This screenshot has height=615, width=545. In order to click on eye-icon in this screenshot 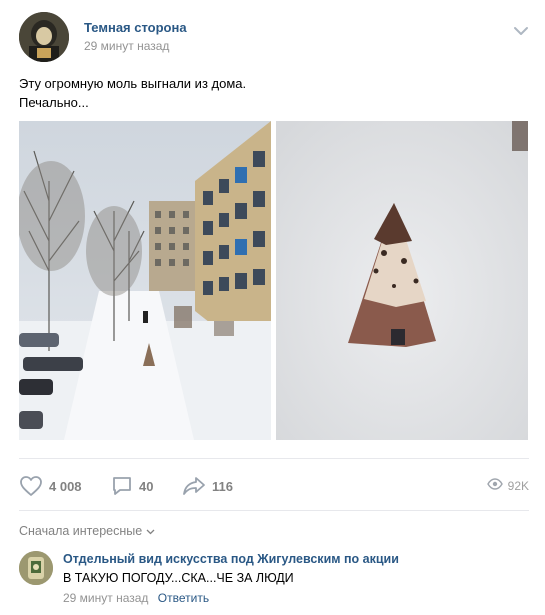, I will do `click(494, 486)`.